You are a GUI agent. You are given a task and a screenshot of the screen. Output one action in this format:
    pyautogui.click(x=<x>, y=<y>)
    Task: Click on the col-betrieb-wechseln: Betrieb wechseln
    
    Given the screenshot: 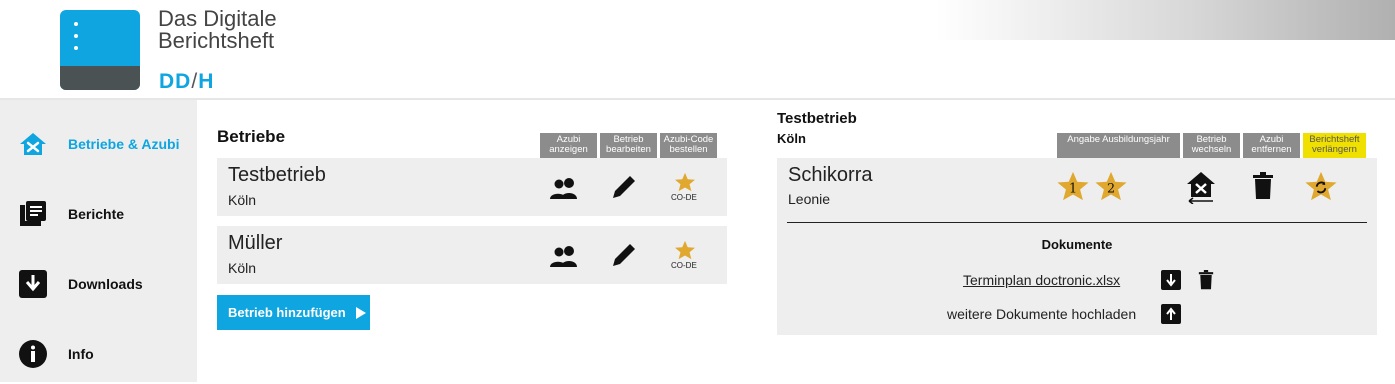 What is the action you would take?
    pyautogui.click(x=1211, y=145)
    